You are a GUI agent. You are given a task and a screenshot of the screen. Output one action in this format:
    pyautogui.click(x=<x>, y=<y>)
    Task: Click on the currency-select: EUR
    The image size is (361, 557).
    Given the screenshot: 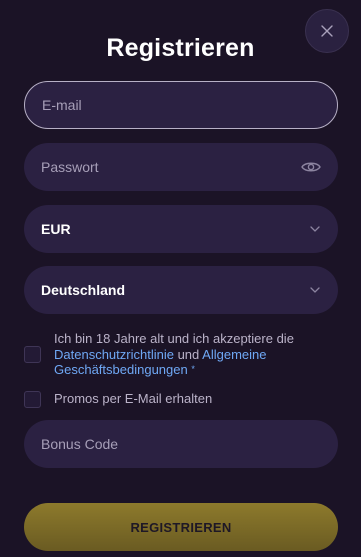 What is the action you would take?
    pyautogui.click(x=181, y=229)
    